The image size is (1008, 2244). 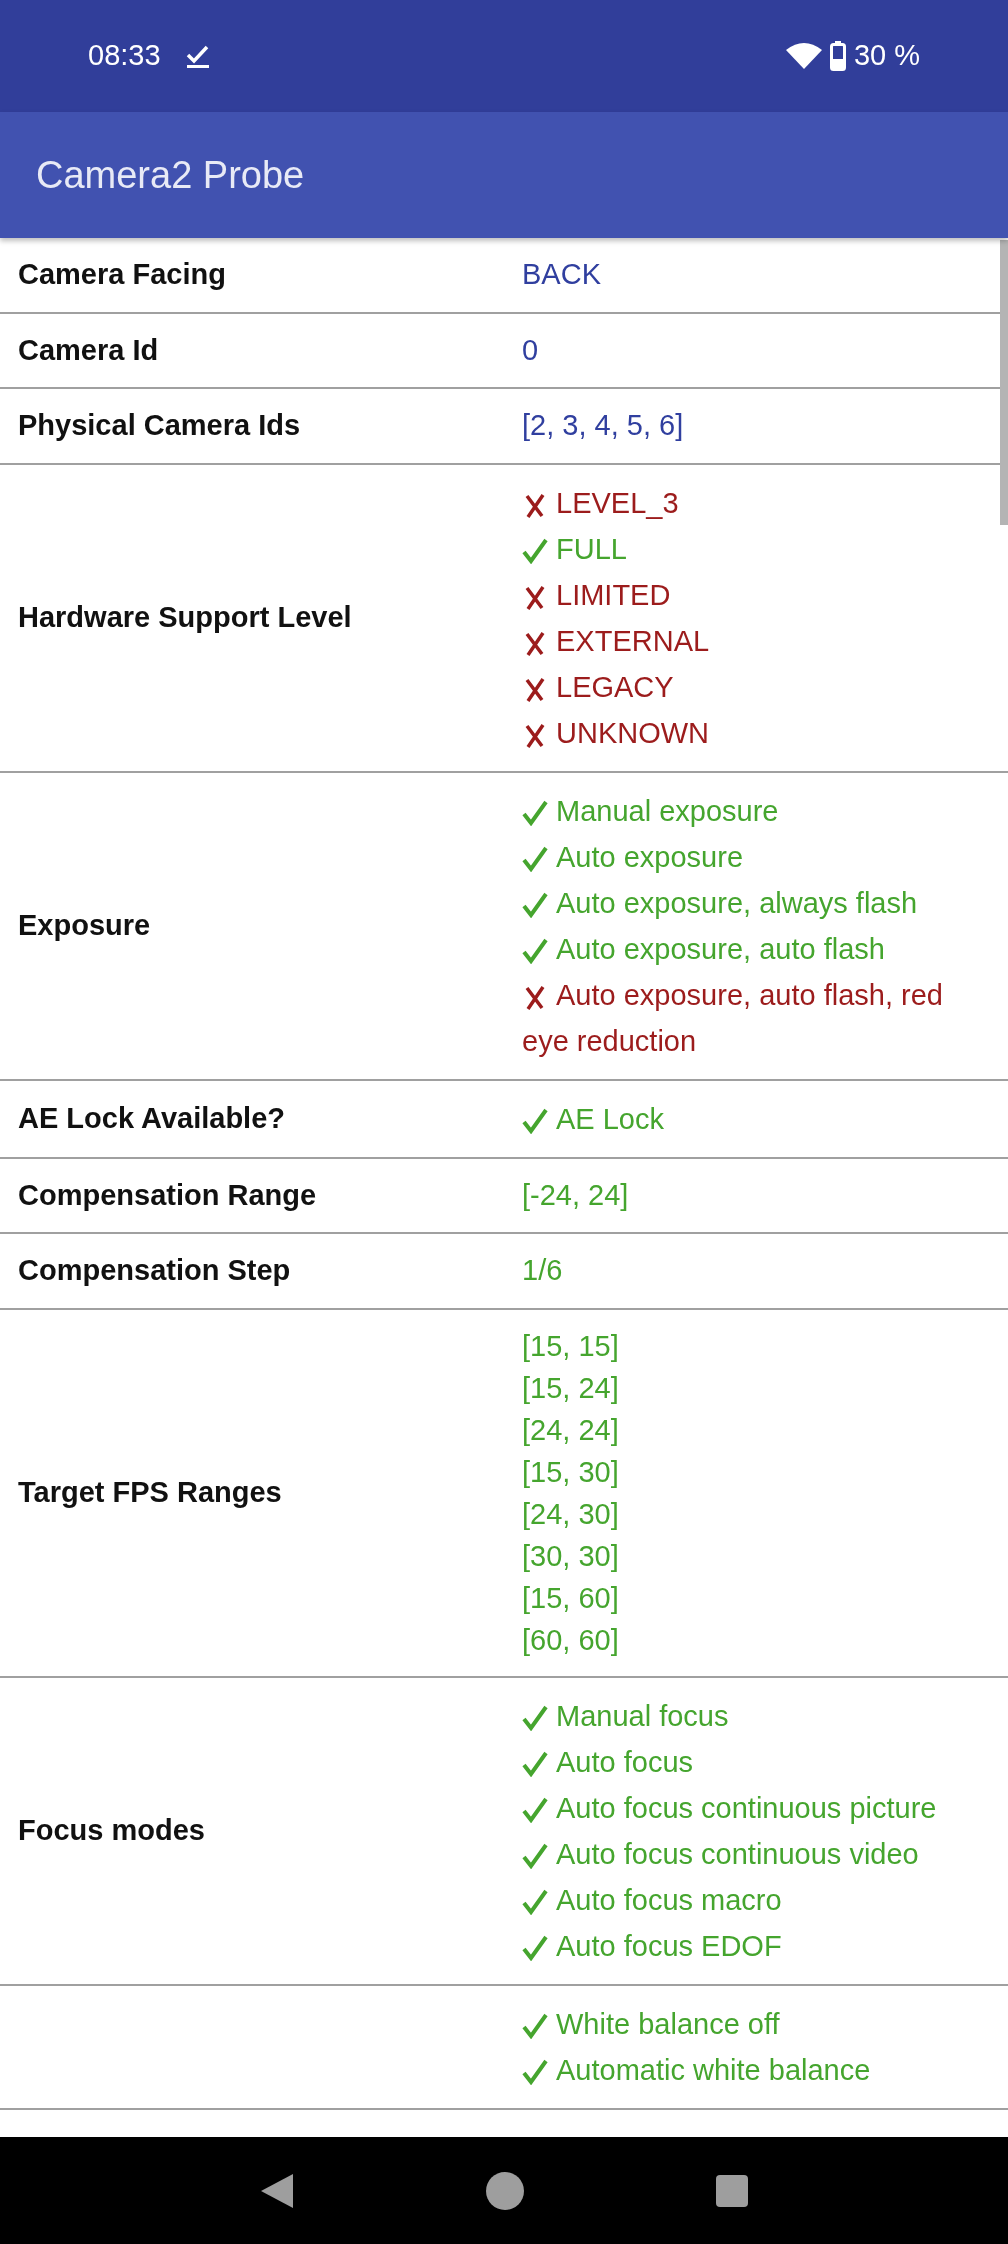 What do you see at coordinates (737, 1853) in the screenshot?
I see `capability-text: Auto focus continuous video` at bounding box center [737, 1853].